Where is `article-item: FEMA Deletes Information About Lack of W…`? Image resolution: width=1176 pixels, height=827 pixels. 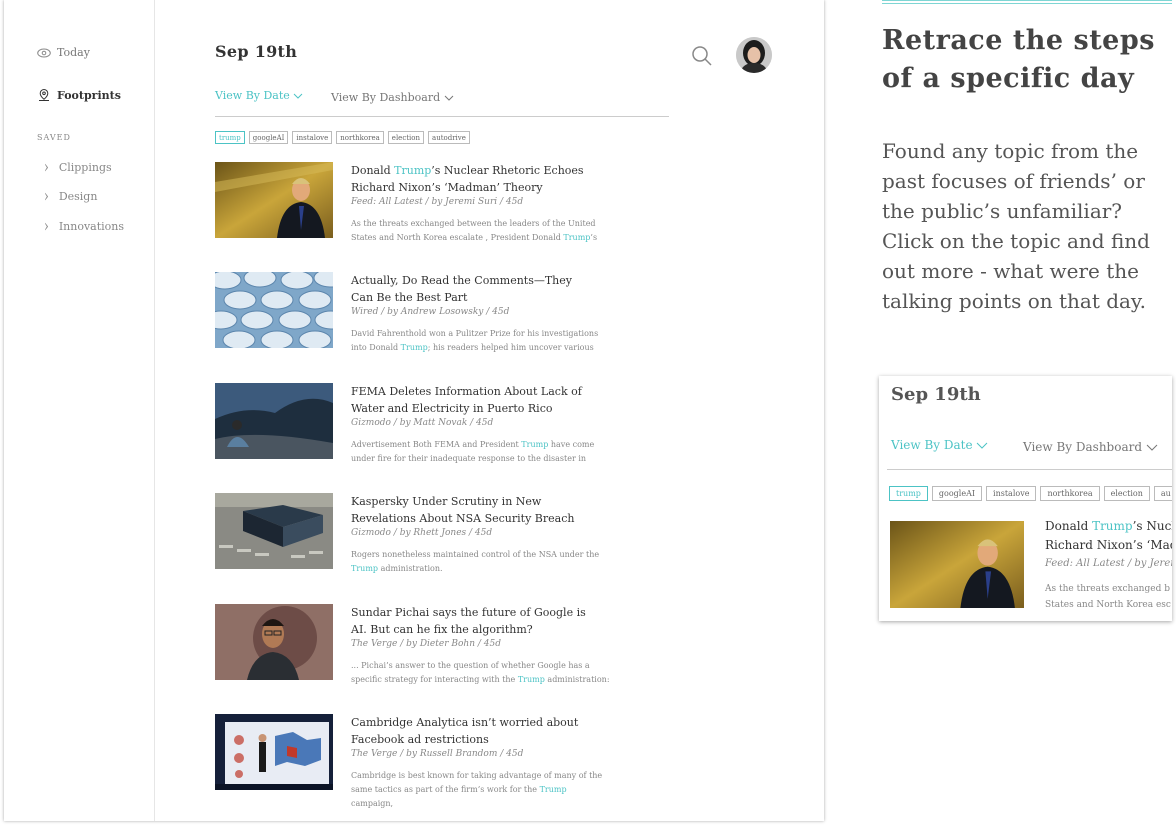
article-item: FEMA Deletes Information About Lack of W… is located at coordinates (435, 423).